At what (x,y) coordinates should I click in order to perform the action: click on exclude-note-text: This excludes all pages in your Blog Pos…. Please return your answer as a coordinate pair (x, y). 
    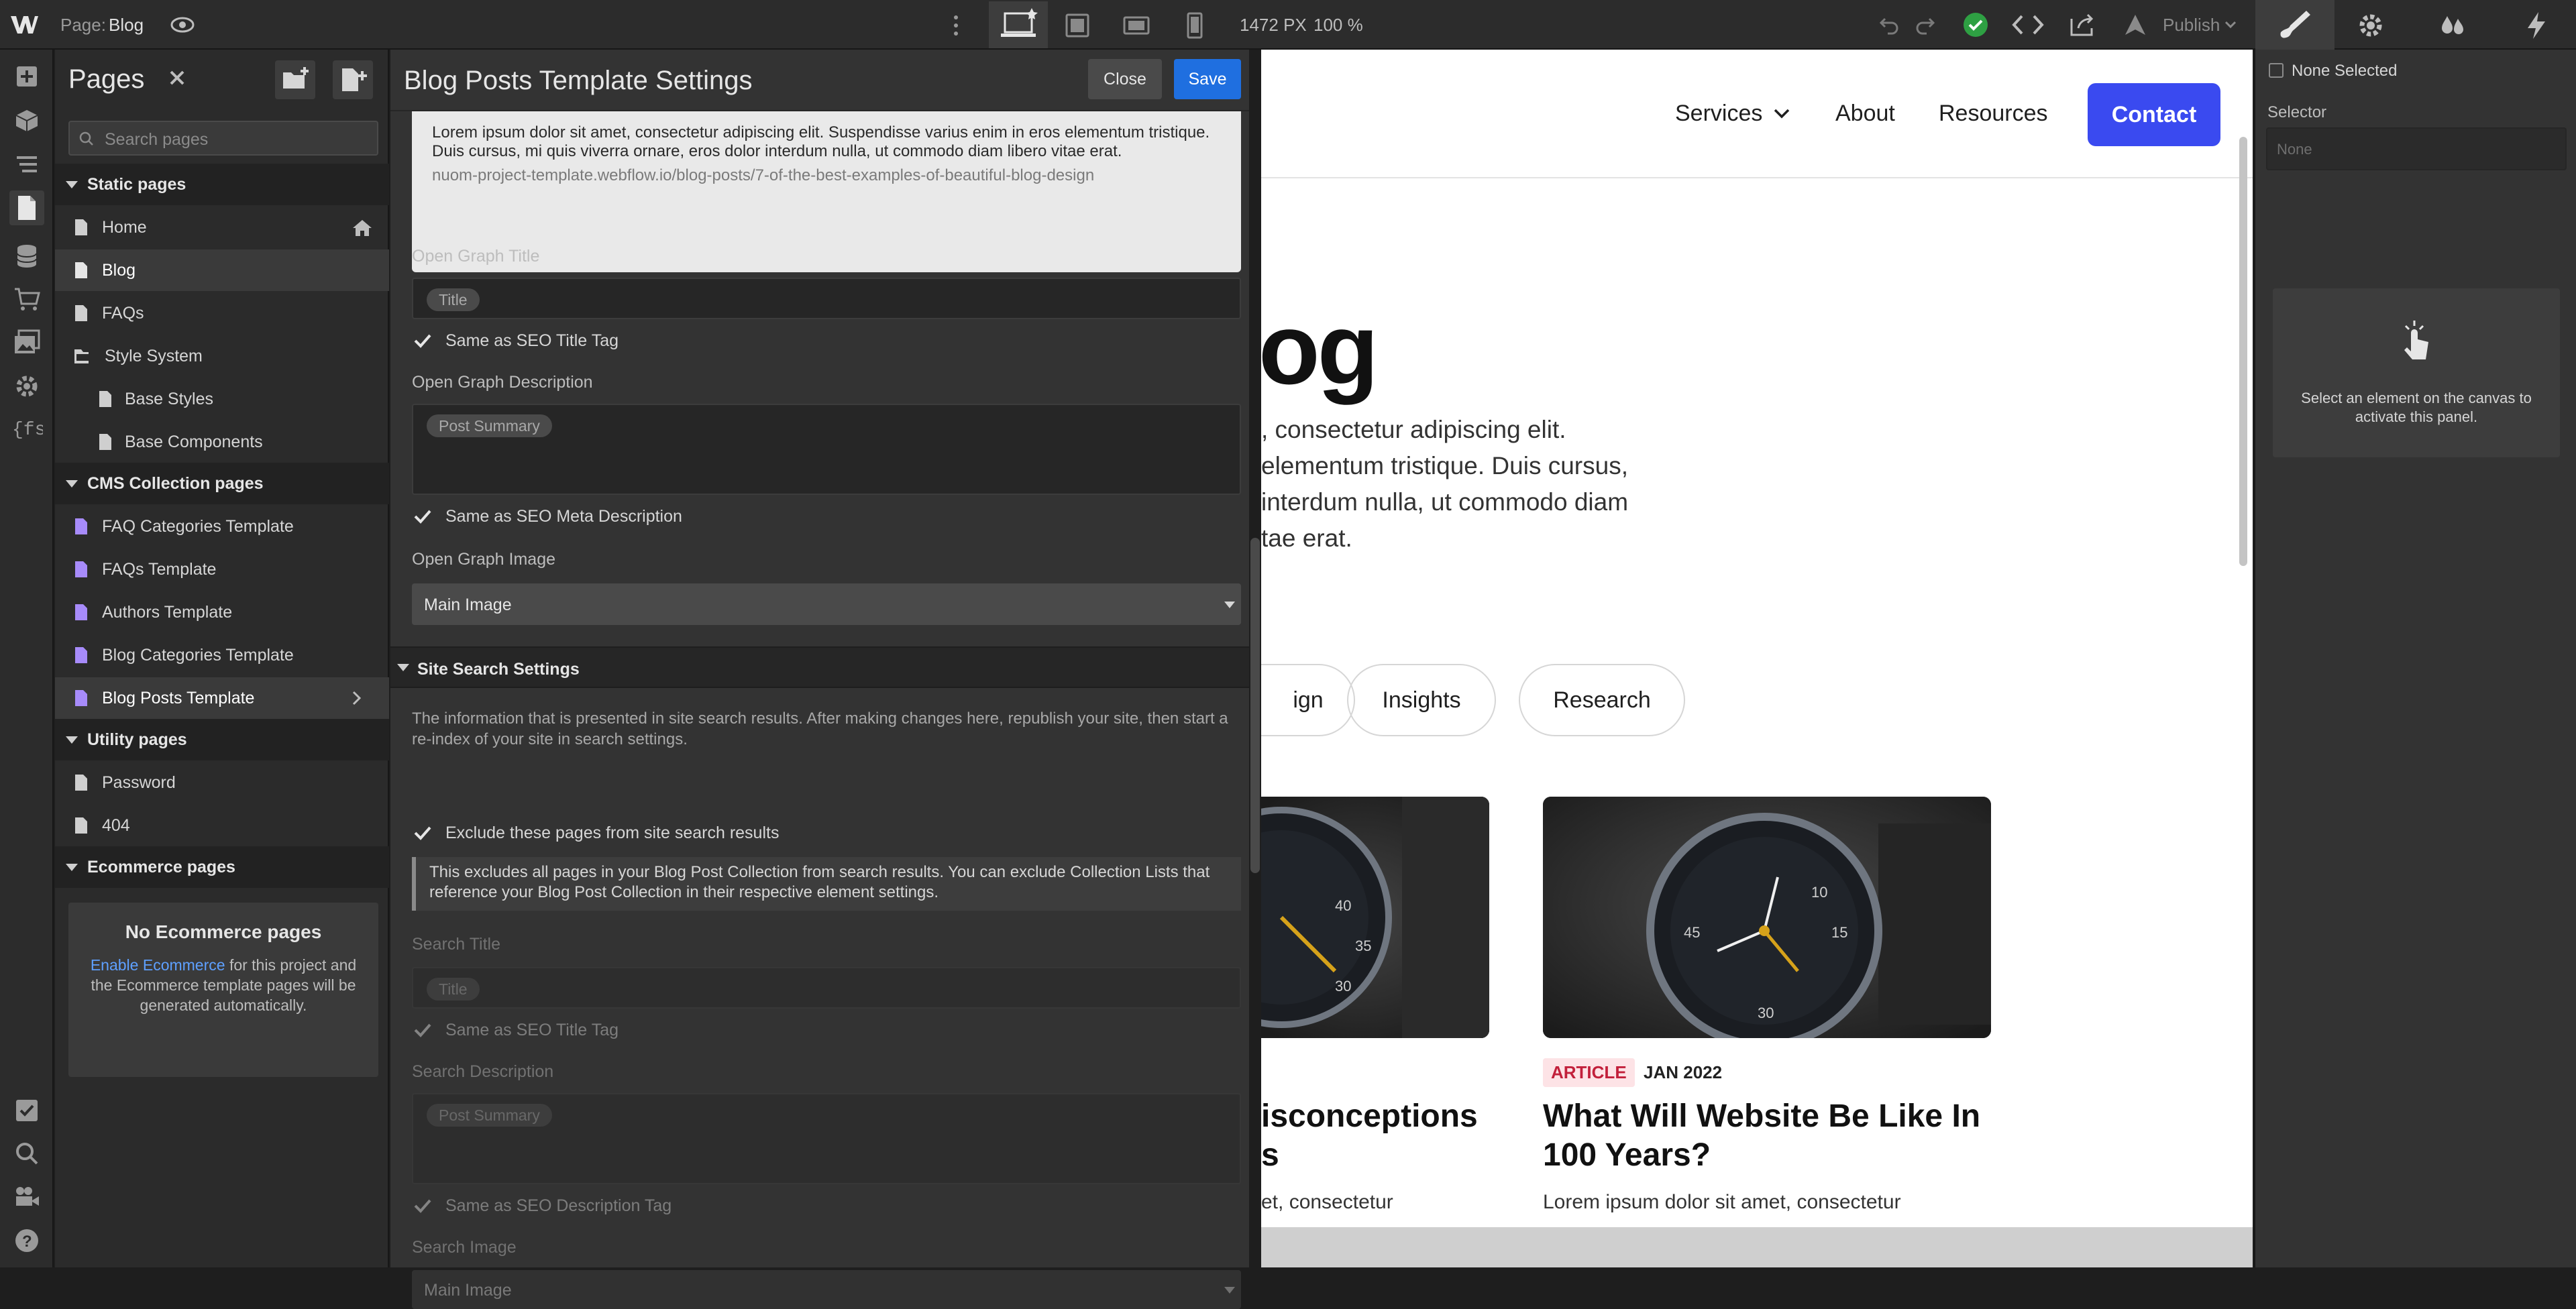
    Looking at the image, I should click on (819, 882).